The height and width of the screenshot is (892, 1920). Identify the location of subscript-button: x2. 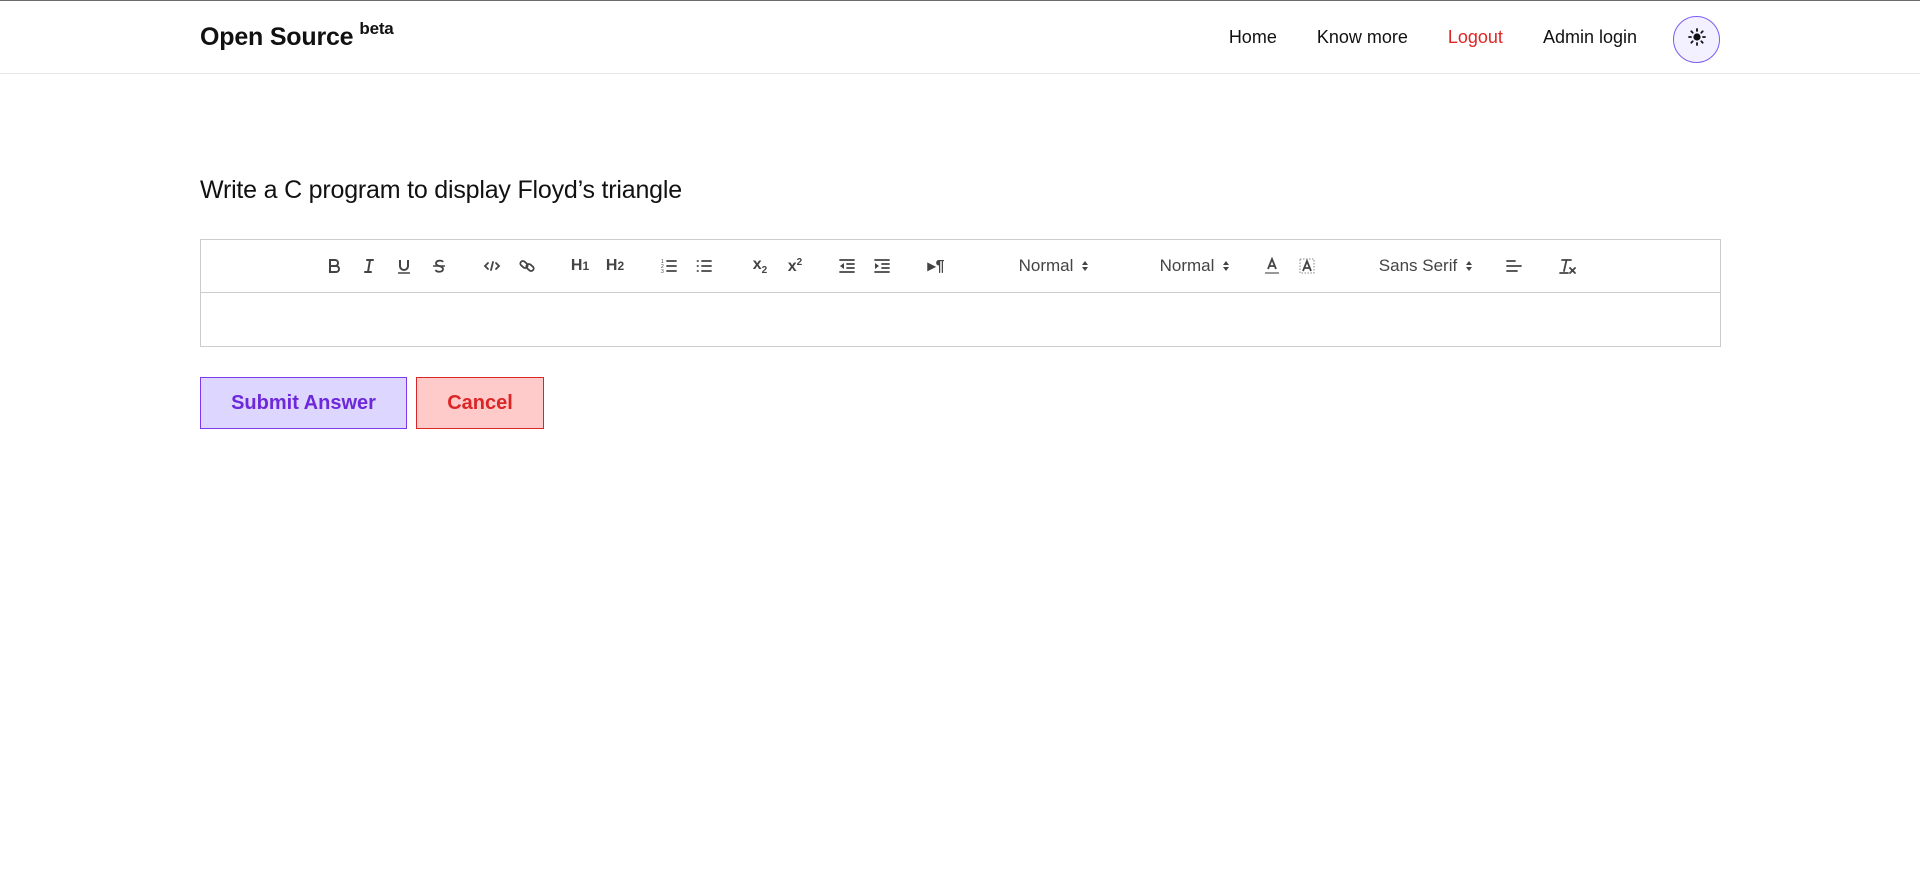
(760, 266).